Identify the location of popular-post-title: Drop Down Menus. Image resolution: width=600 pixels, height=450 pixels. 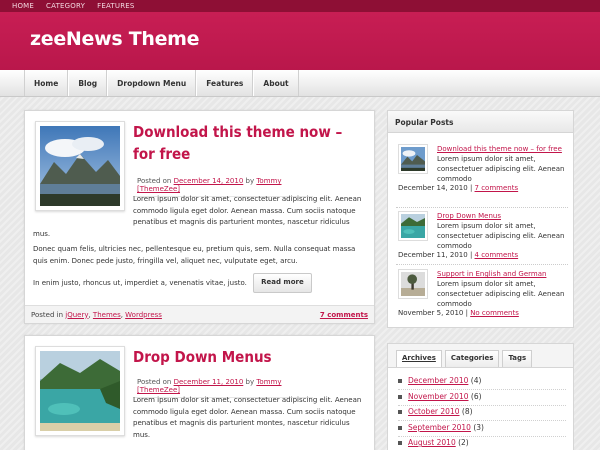
(469, 216).